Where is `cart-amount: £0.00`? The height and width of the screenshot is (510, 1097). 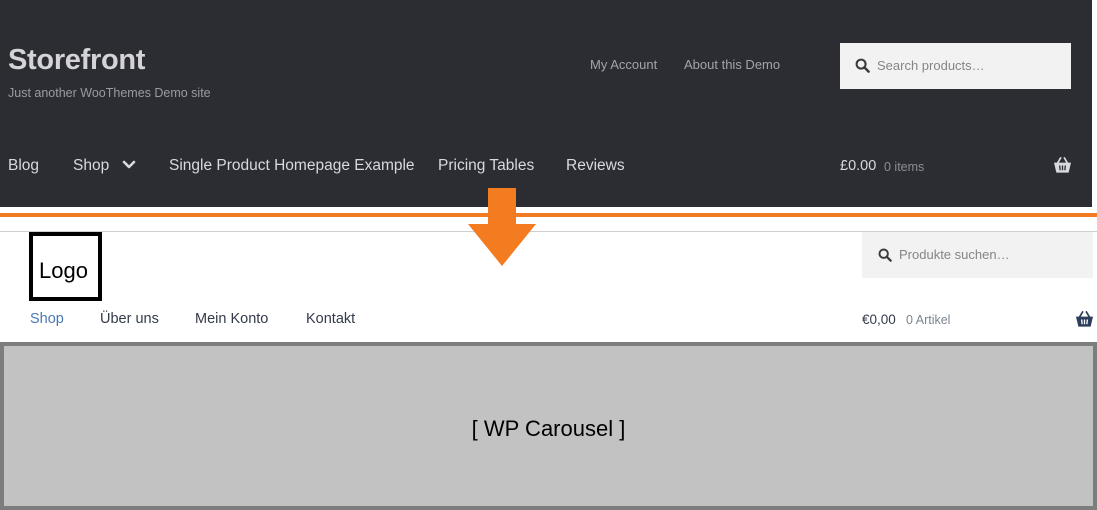
cart-amount: £0.00 is located at coordinates (858, 166).